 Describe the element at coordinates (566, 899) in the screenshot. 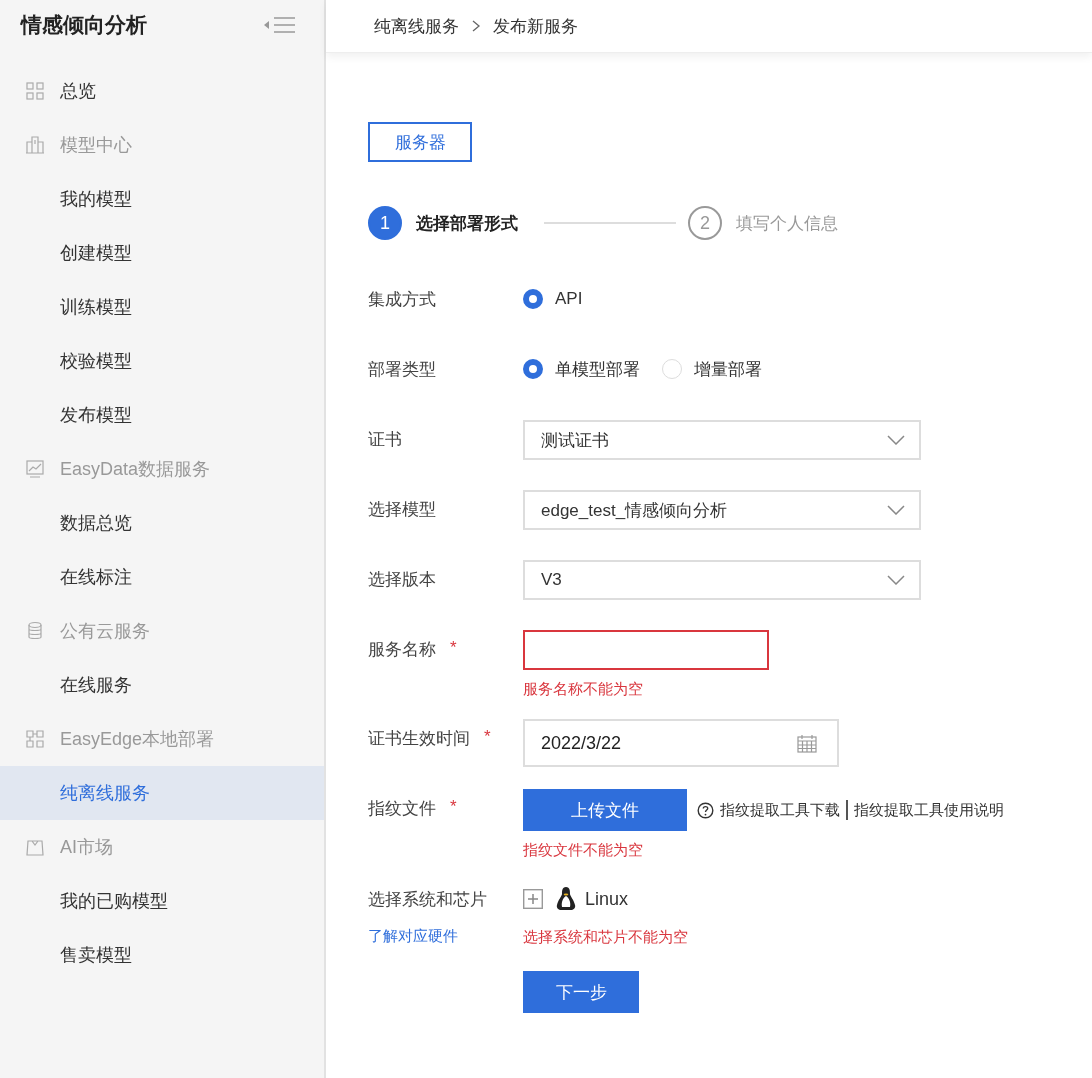

I see `penguin-icon` at that location.